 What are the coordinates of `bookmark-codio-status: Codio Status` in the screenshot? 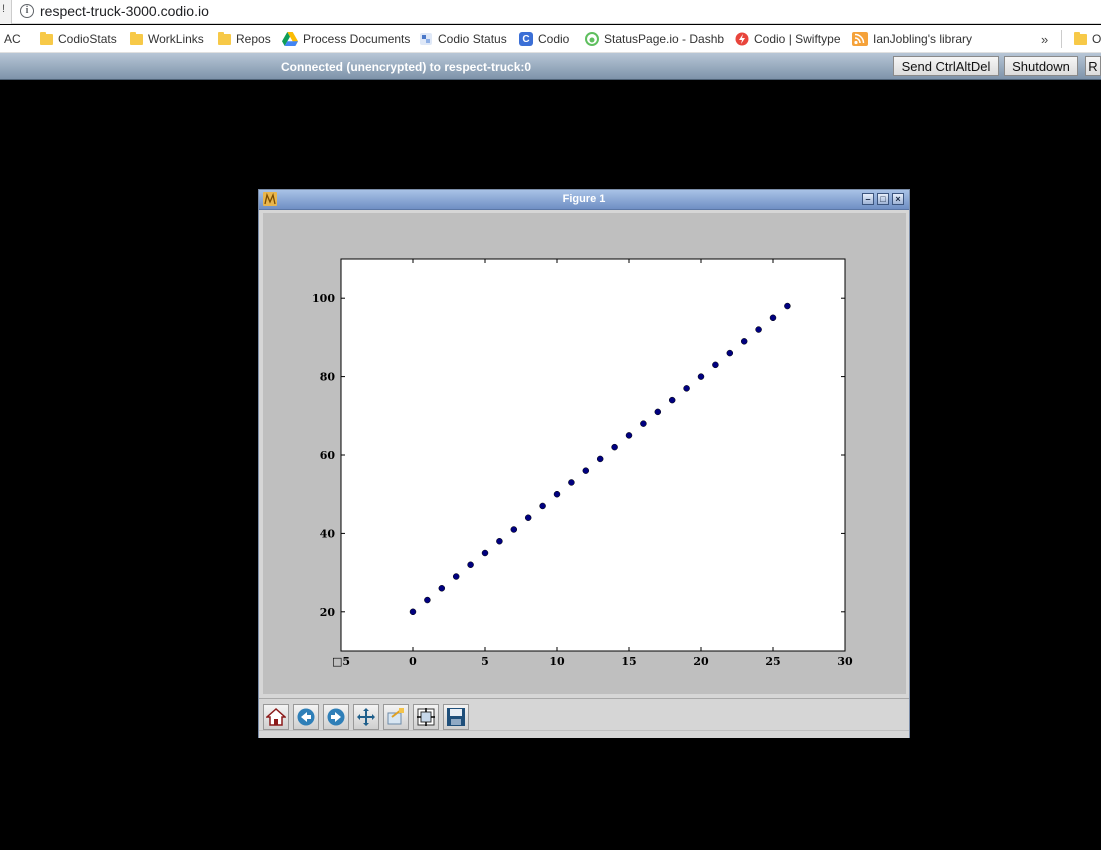 It's located at (463, 39).